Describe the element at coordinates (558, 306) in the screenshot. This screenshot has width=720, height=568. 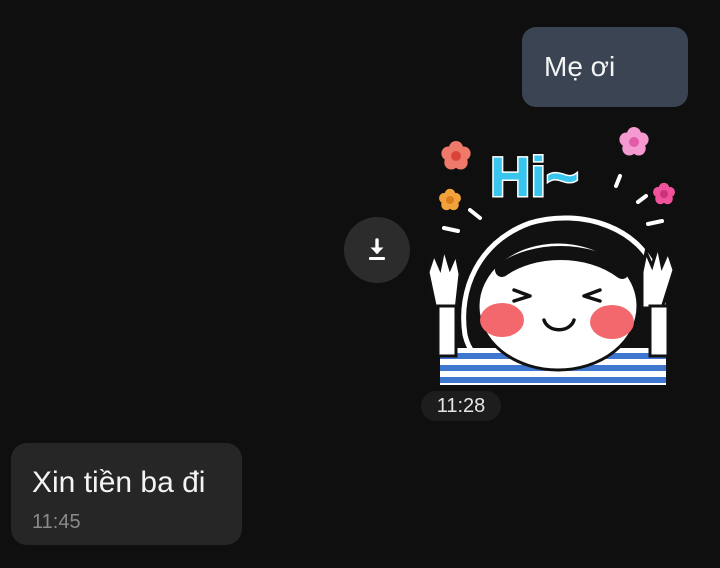
I see `girl-face` at that location.